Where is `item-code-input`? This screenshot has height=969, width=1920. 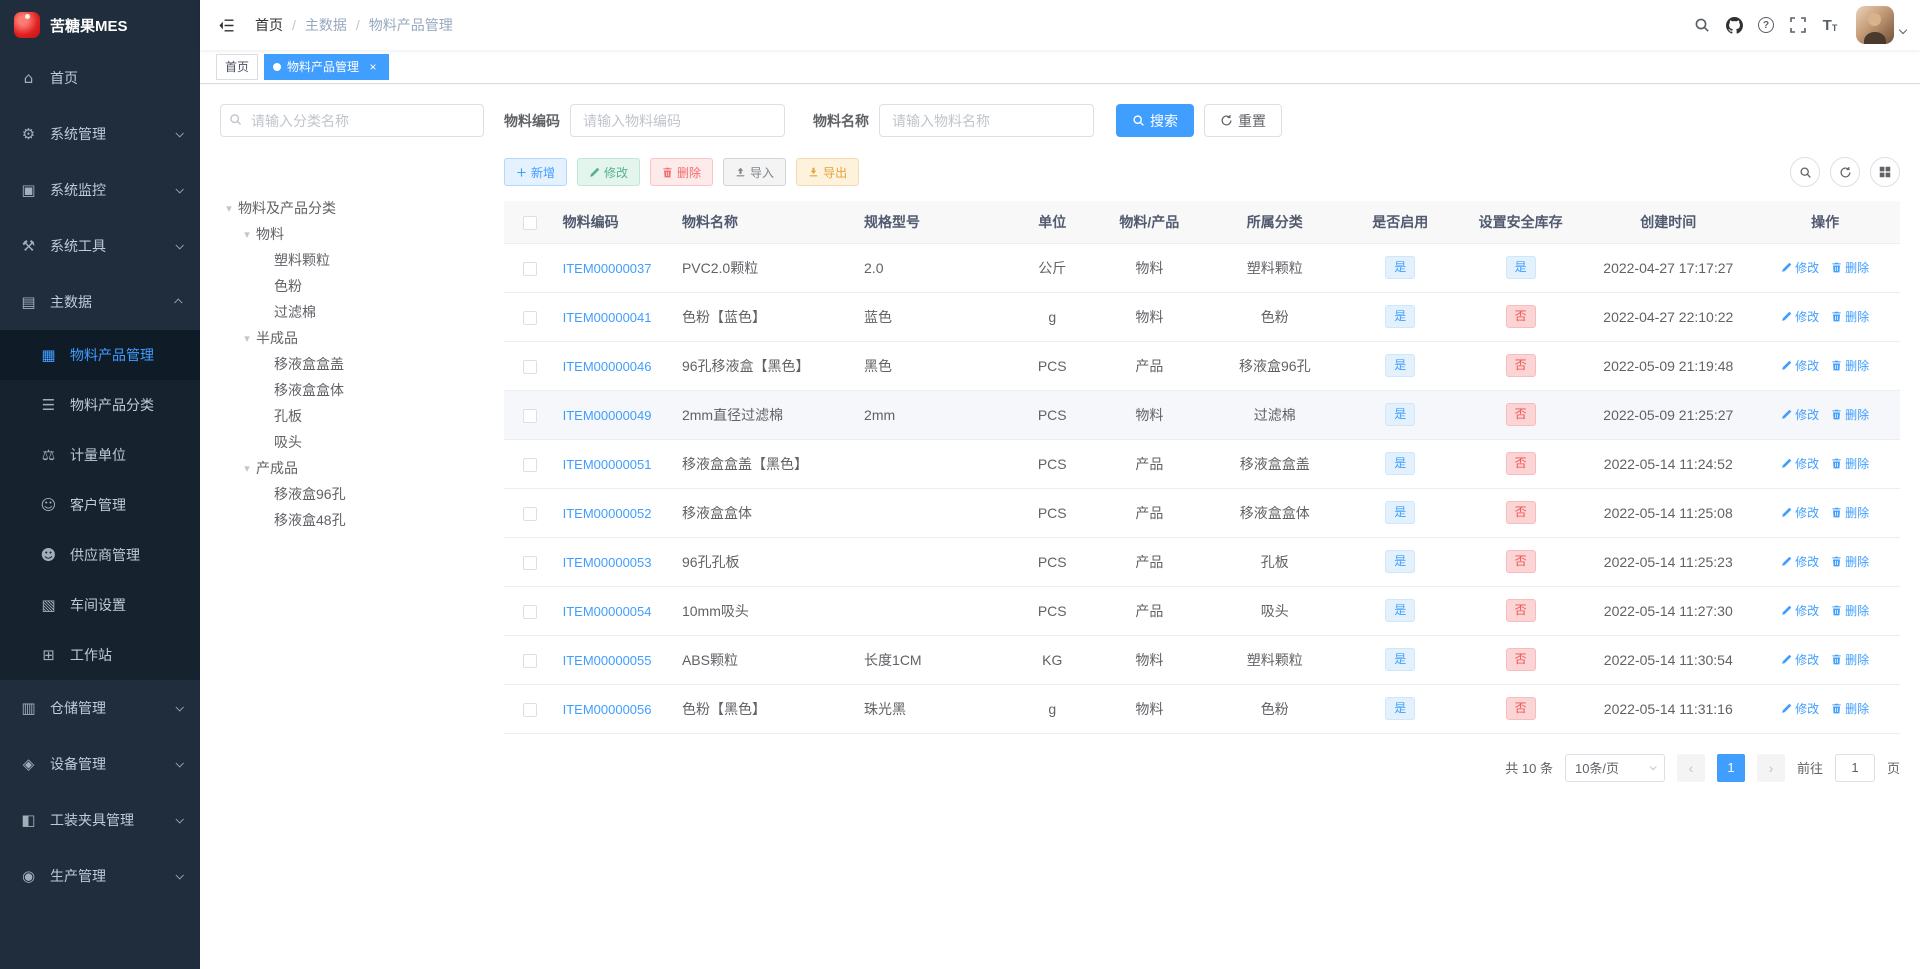
item-code-input is located at coordinates (677, 120).